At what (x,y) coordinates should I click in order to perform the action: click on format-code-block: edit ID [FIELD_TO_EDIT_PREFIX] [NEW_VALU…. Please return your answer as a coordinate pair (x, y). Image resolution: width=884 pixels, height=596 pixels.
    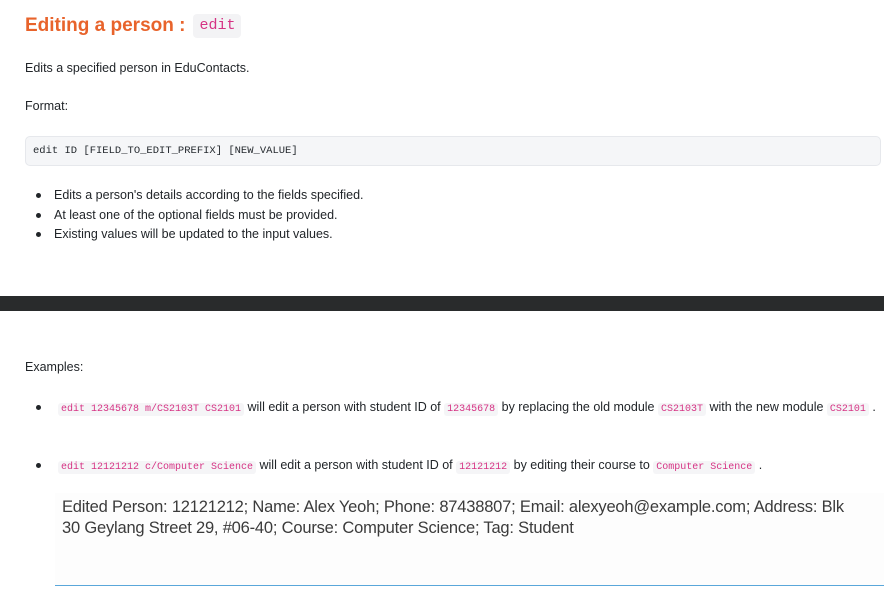
    Looking at the image, I should click on (453, 151).